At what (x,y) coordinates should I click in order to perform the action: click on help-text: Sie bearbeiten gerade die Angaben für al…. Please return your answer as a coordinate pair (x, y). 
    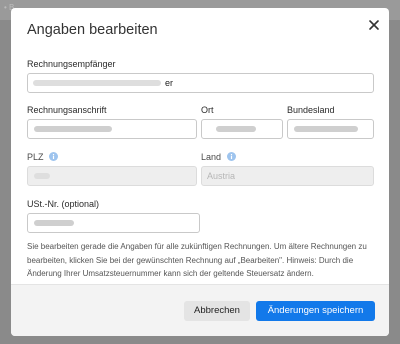
    Looking at the image, I should click on (197, 260).